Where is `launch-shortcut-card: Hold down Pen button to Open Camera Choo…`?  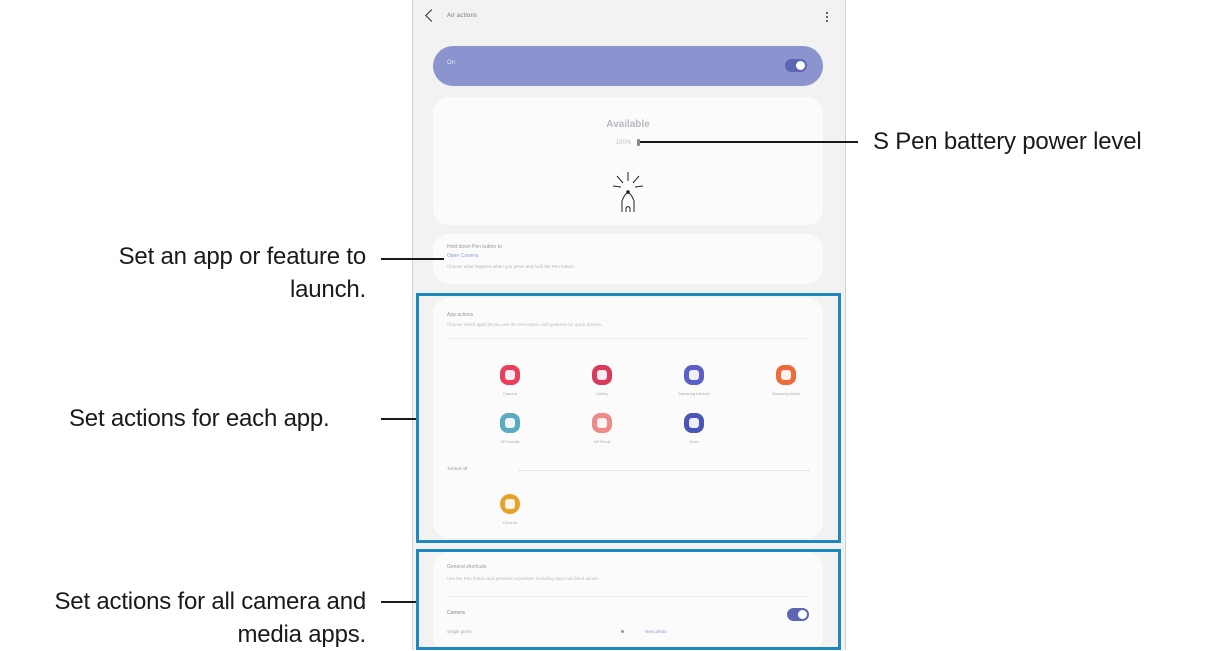 launch-shortcut-card: Hold down Pen button to Open Camera Choo… is located at coordinates (628, 259).